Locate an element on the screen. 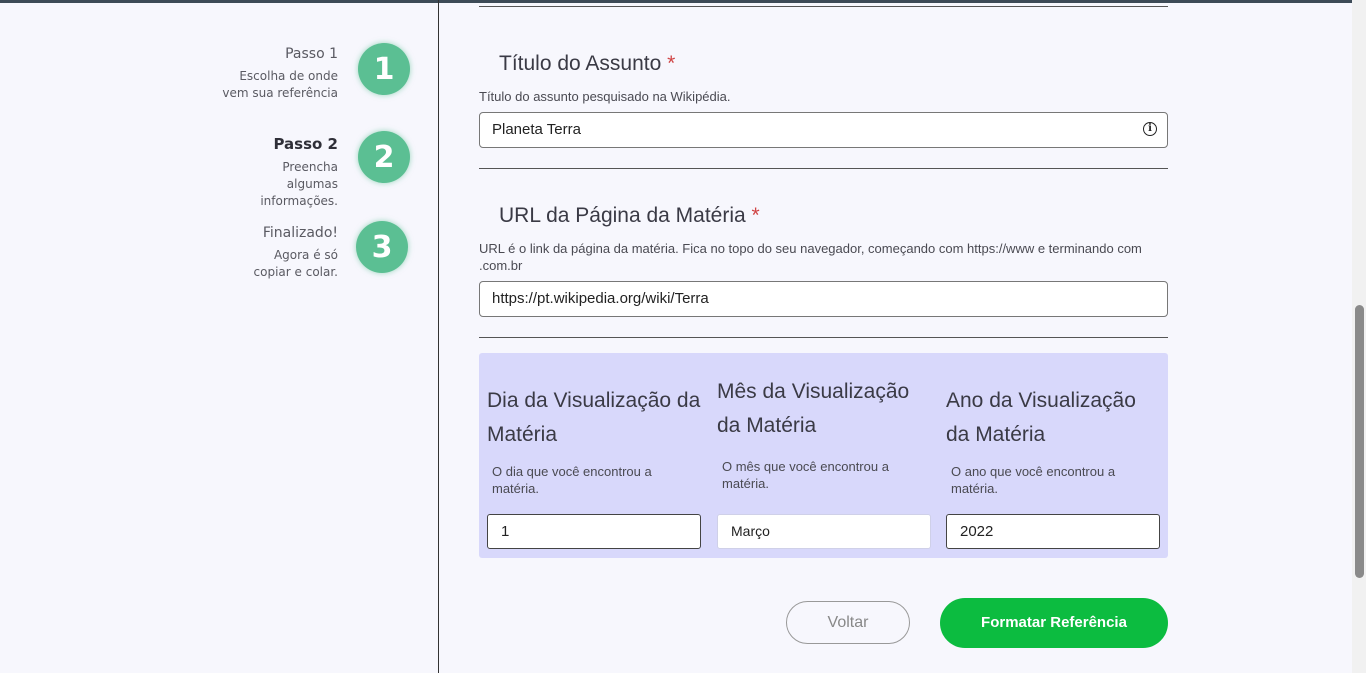  step-2-circle: 2 is located at coordinates (384, 157).